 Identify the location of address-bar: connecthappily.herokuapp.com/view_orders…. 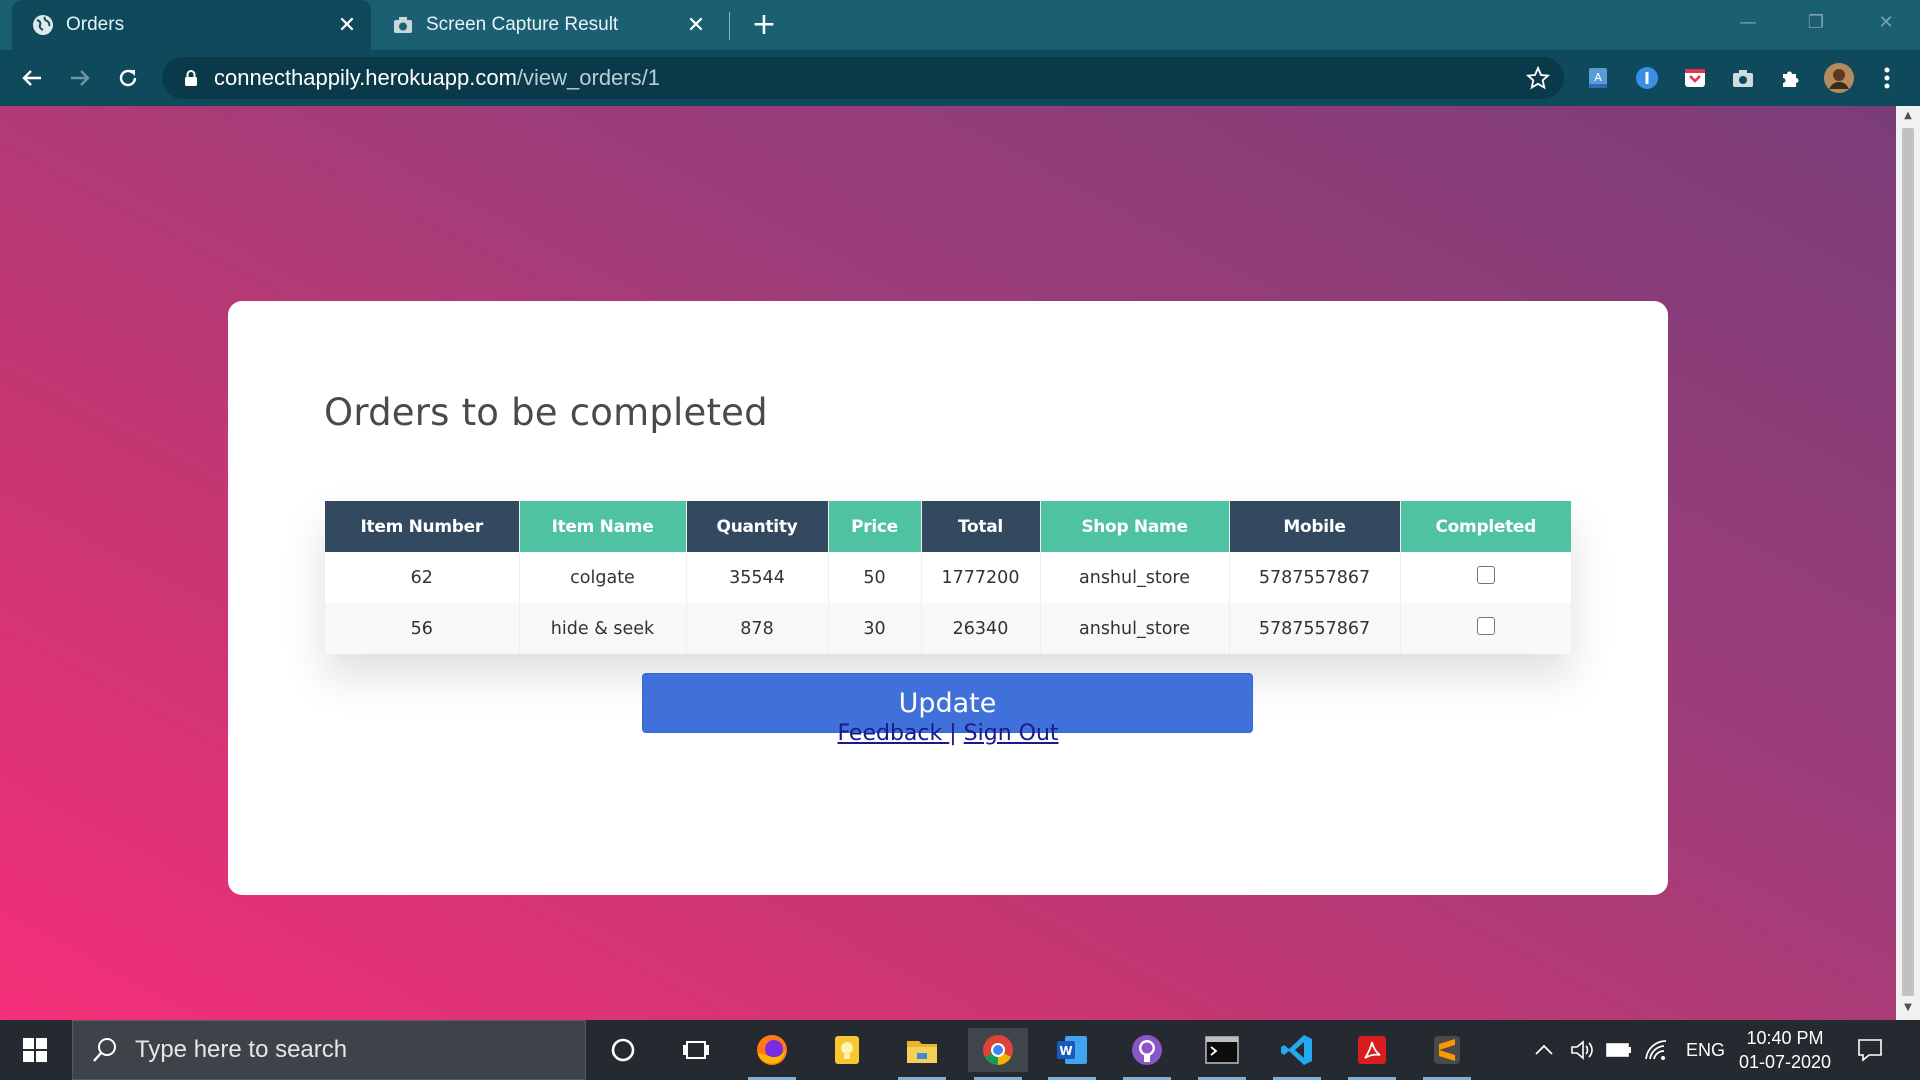
(863, 78).